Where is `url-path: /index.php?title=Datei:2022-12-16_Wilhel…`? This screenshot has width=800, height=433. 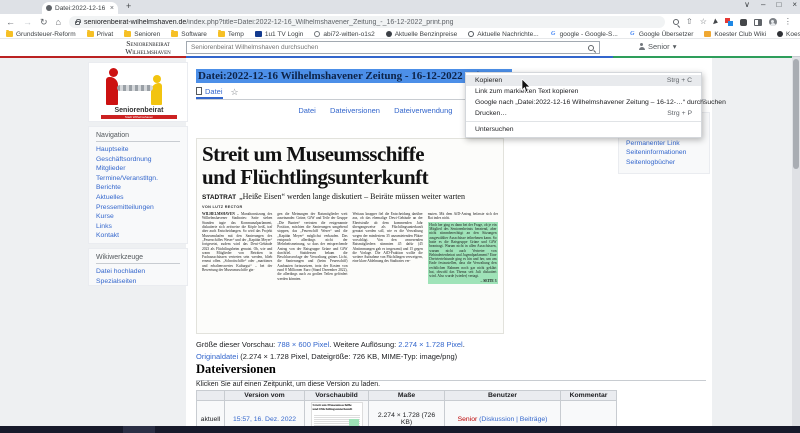
url-path: /index.php?title=Datei:2022-12-16_Wilhel… is located at coordinates (320, 22).